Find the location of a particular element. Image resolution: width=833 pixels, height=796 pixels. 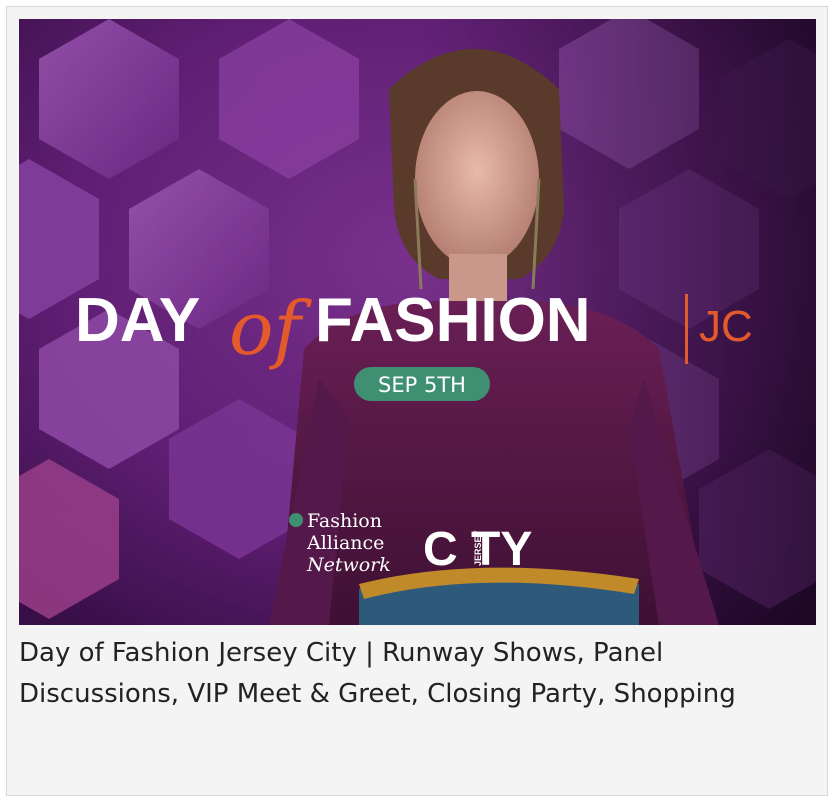

fan-emblem-icon is located at coordinates (296, 520).